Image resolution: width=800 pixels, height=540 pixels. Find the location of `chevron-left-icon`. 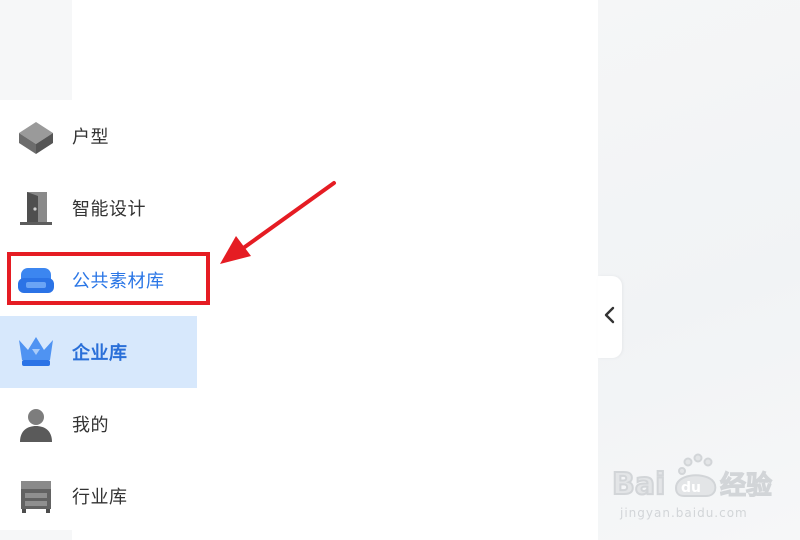

chevron-left-icon is located at coordinates (610, 317).